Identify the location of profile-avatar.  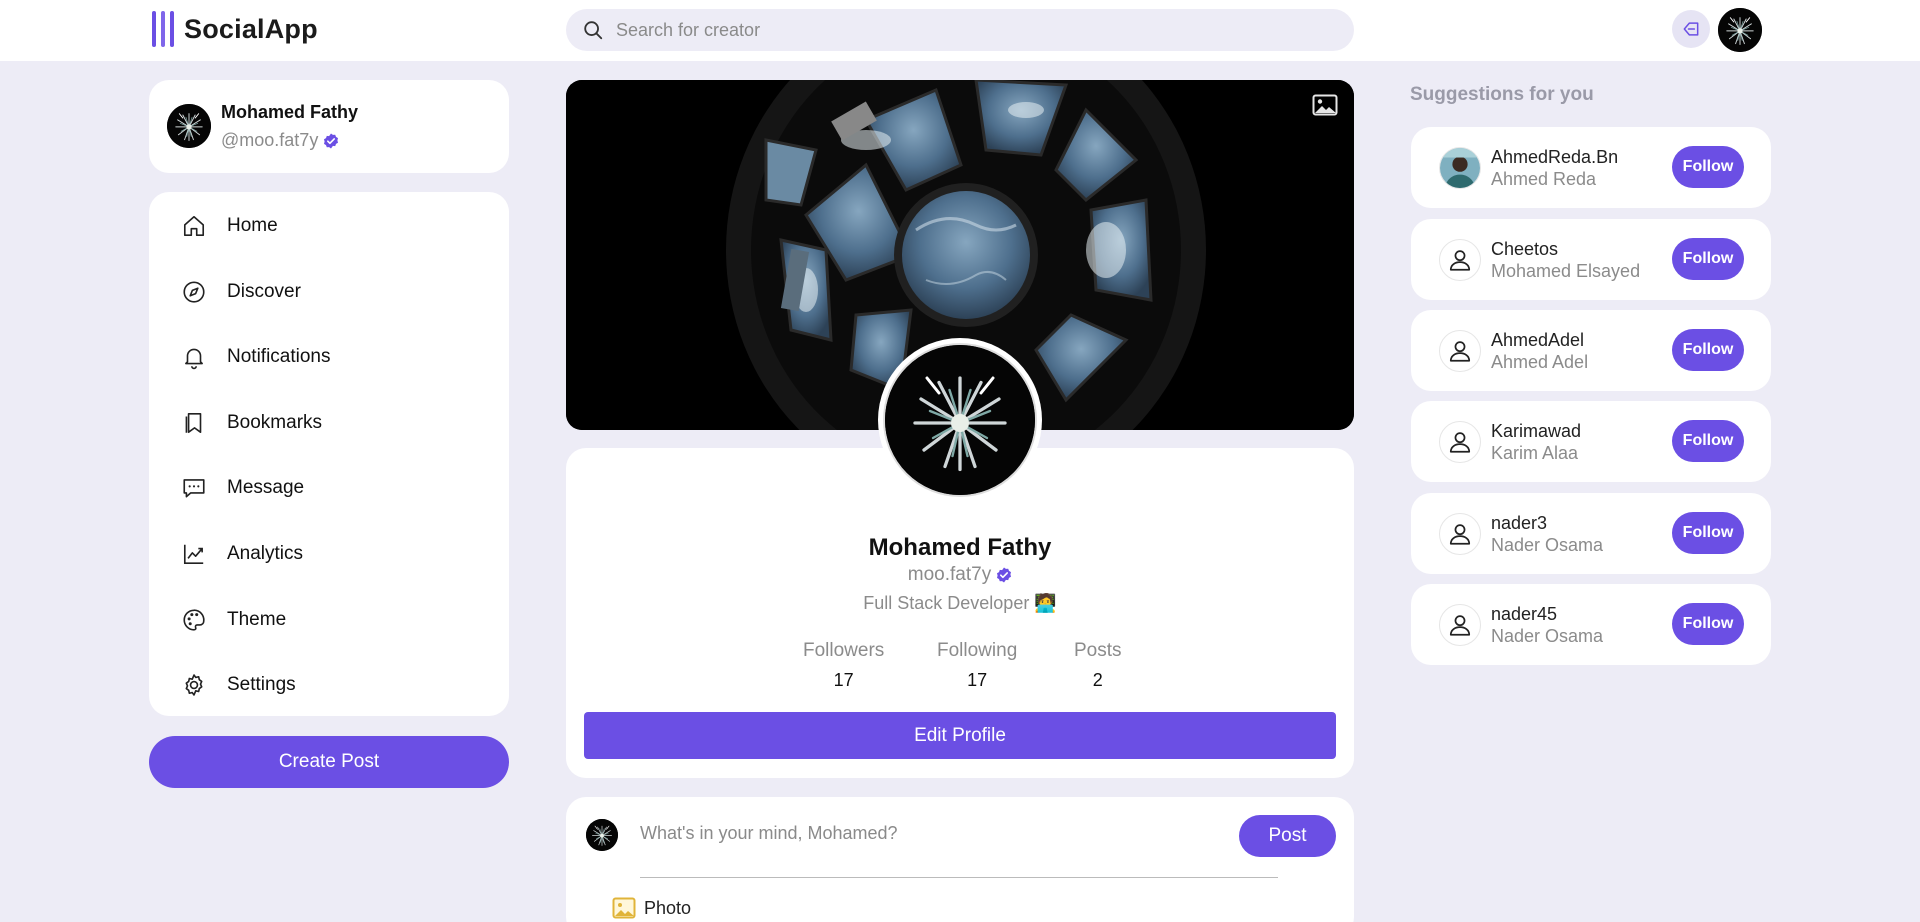
(960, 420).